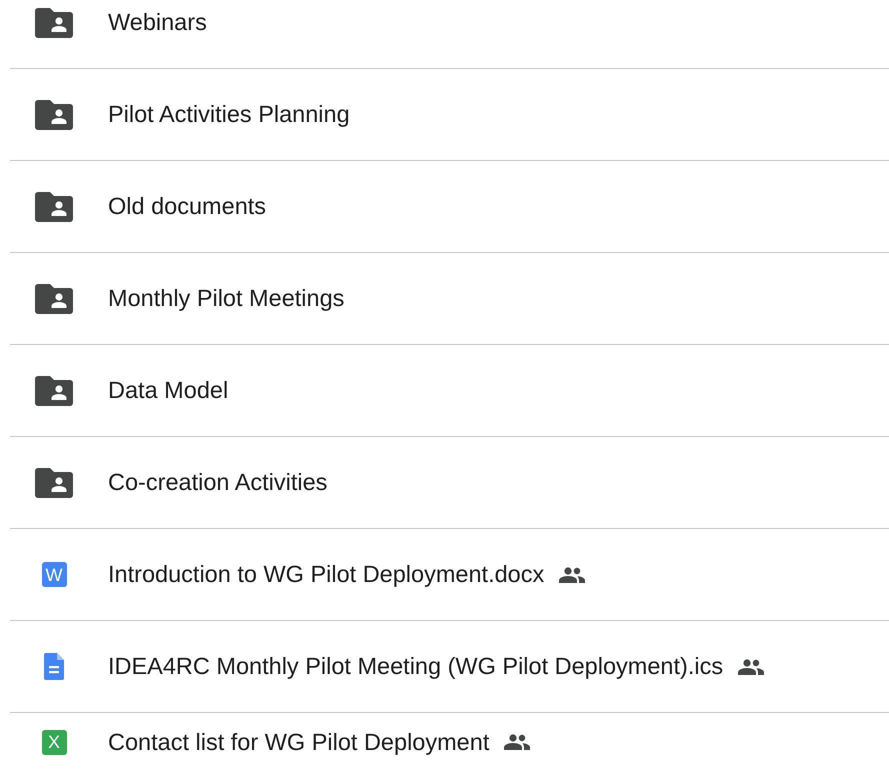 This screenshot has height=774, width=889. I want to click on file-name: Introduction to WG Pilot Deployment.docx, so click(326, 574).